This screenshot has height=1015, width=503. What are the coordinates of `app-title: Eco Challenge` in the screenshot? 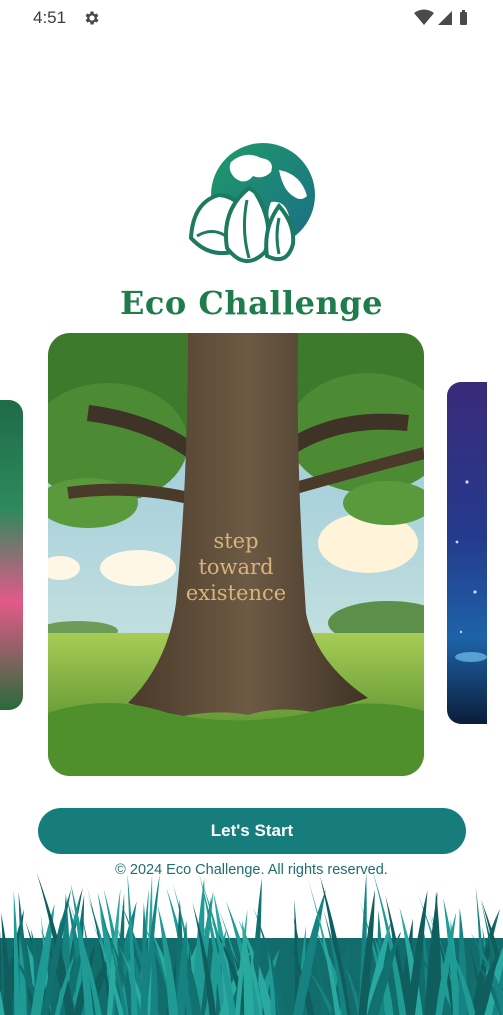 It's located at (251, 303).